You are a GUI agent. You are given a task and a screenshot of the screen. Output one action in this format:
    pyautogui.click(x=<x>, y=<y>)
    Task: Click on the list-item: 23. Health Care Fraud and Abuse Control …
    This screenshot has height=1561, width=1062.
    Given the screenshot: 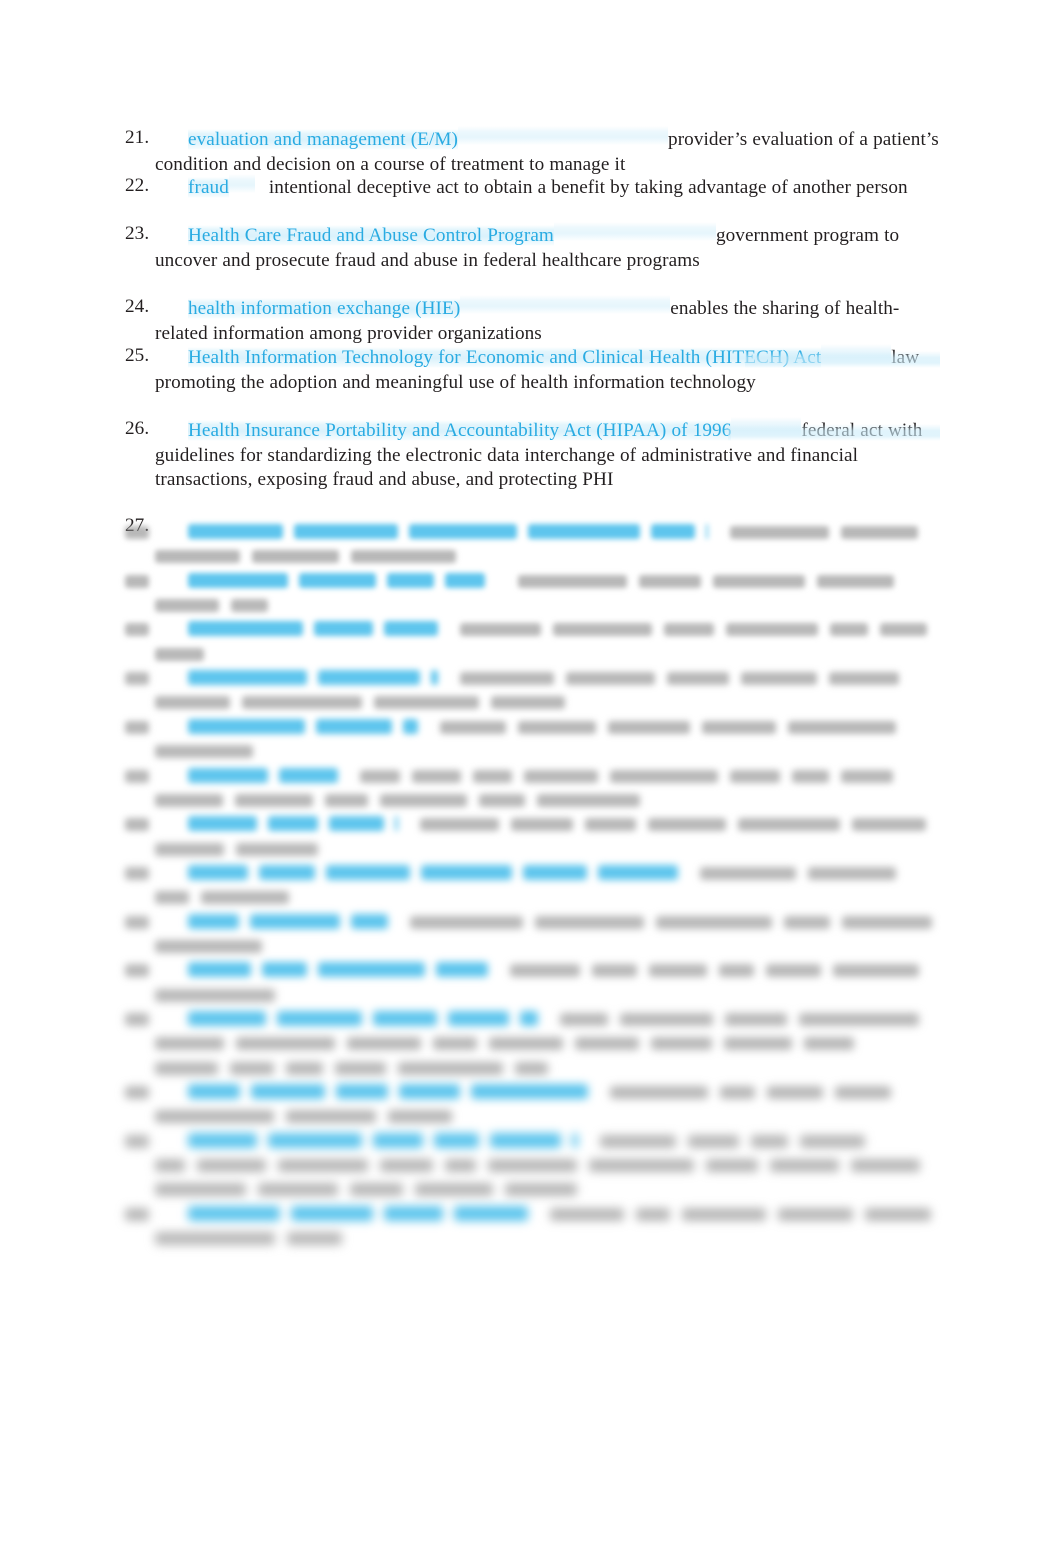 What is the action you would take?
    pyautogui.click(x=531, y=247)
    